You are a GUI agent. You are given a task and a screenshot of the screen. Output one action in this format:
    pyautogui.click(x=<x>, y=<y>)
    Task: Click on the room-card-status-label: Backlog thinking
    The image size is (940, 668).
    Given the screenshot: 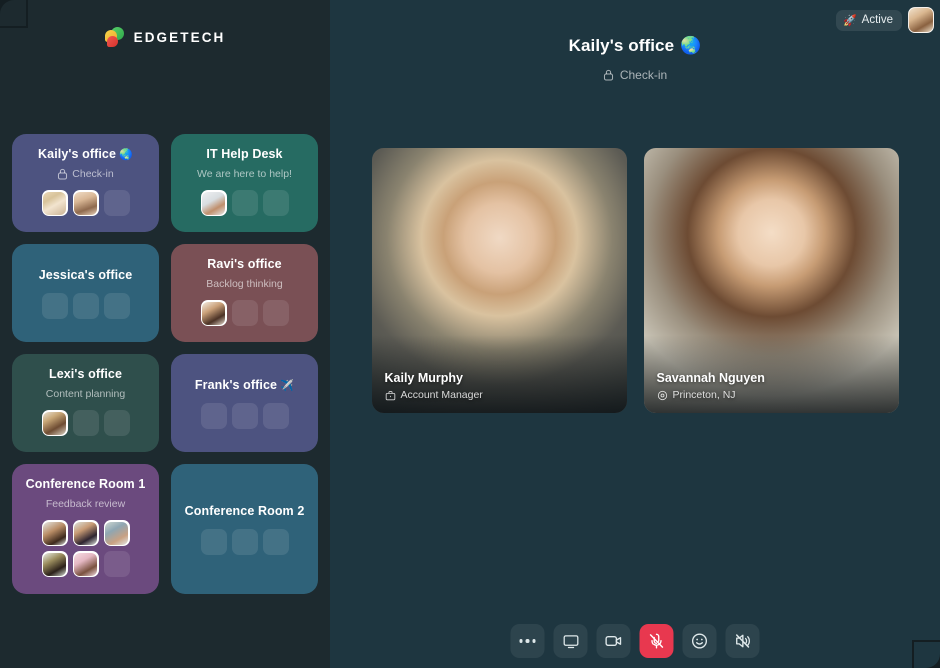 What is the action you would take?
    pyautogui.click(x=244, y=283)
    